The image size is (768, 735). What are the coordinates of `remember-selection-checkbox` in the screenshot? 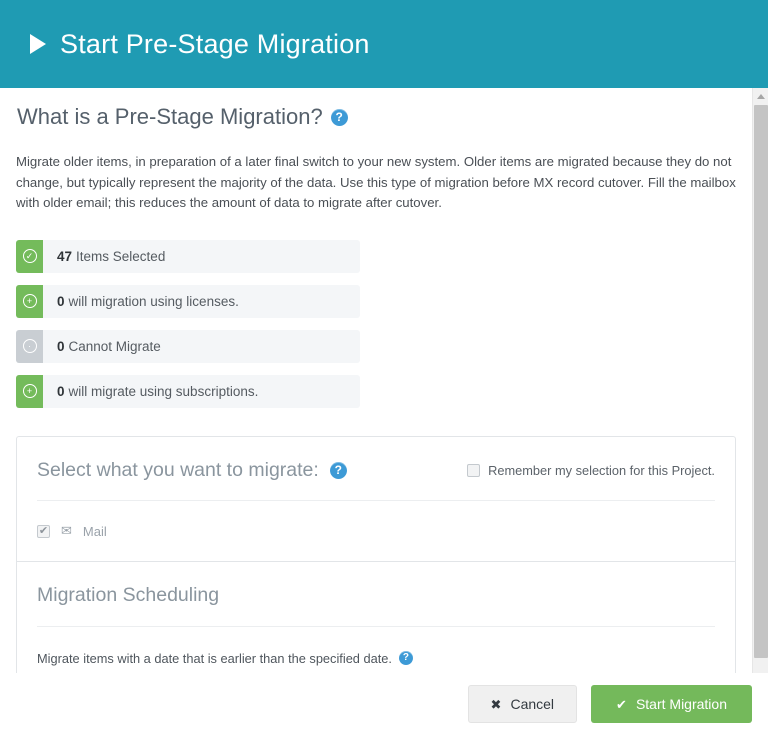 It's located at (474, 470).